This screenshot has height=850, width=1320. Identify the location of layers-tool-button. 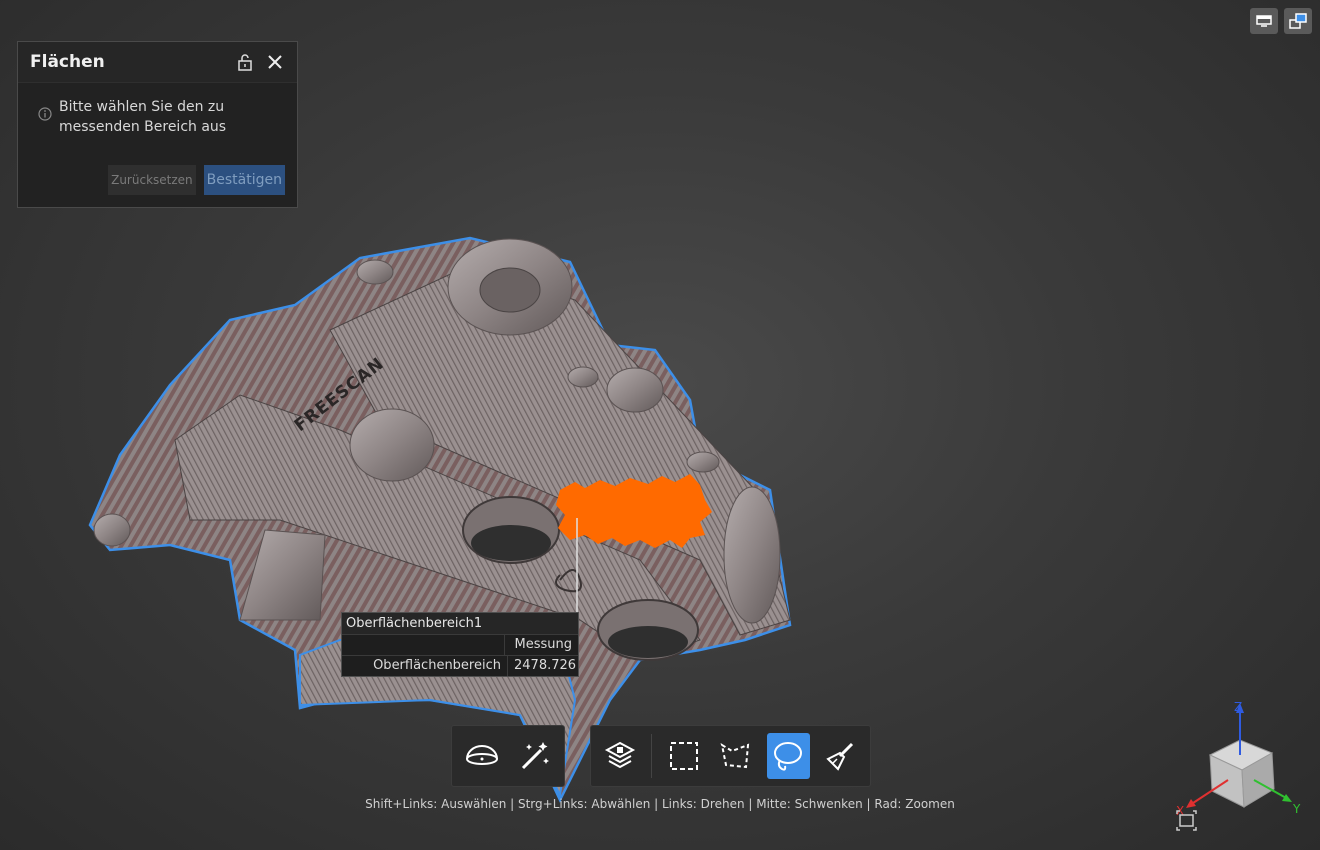
(620, 756).